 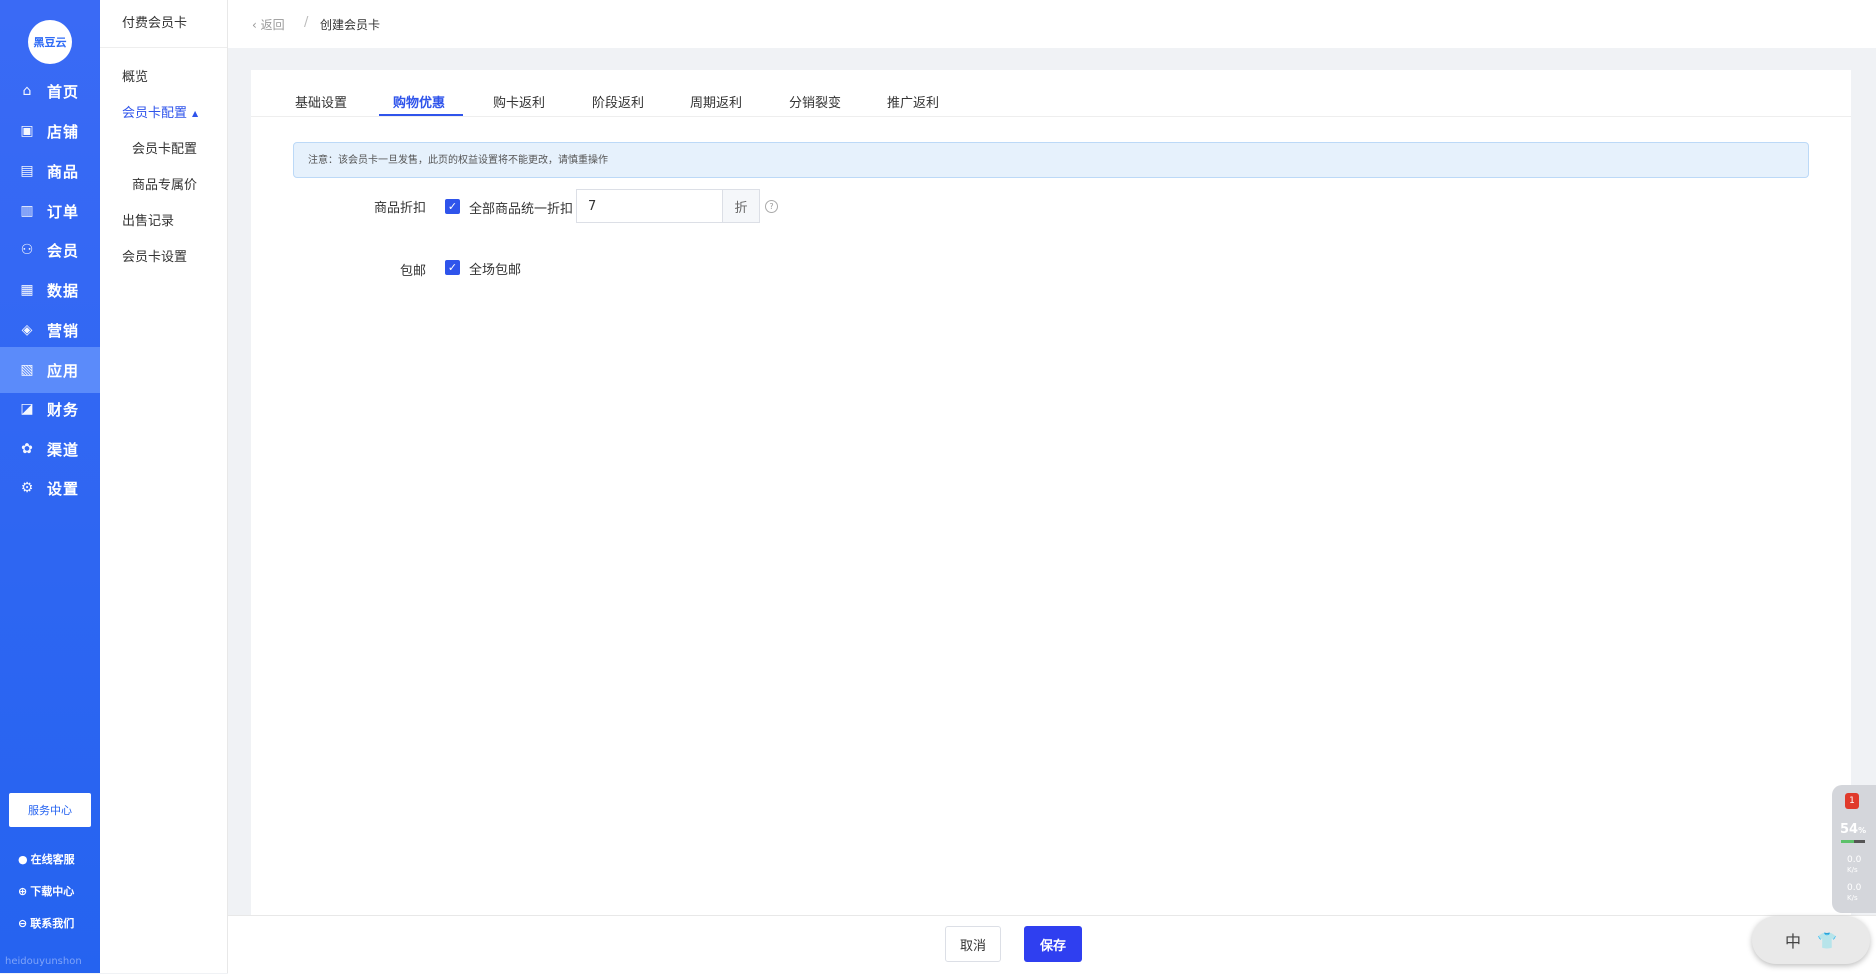 What do you see at coordinates (27, 370) in the screenshot?
I see `app-icon: ▧` at bounding box center [27, 370].